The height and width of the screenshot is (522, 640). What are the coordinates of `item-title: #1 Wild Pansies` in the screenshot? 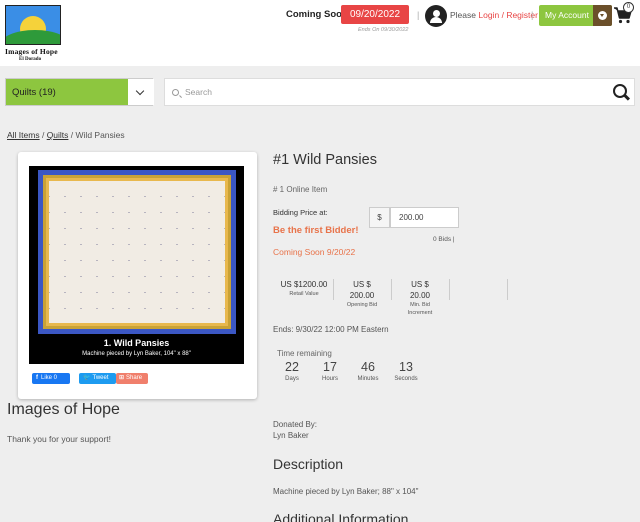 It's located at (325, 160).